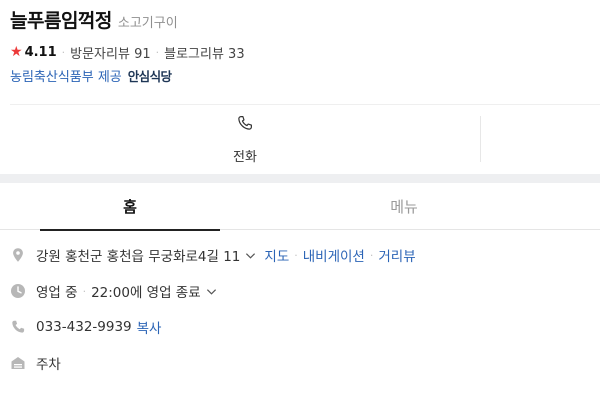 The image size is (600, 400). I want to click on title-row: 늘푸름임꺽정 소고기구이, so click(300, 20).